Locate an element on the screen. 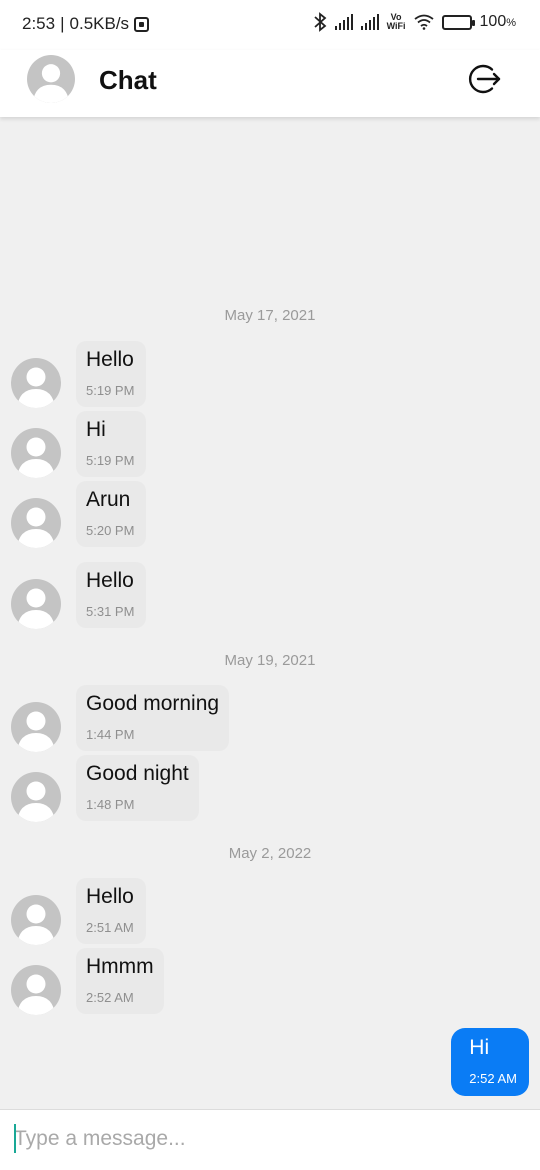 The image size is (540, 1170). message-time: 5:20 PM is located at coordinates (110, 530).